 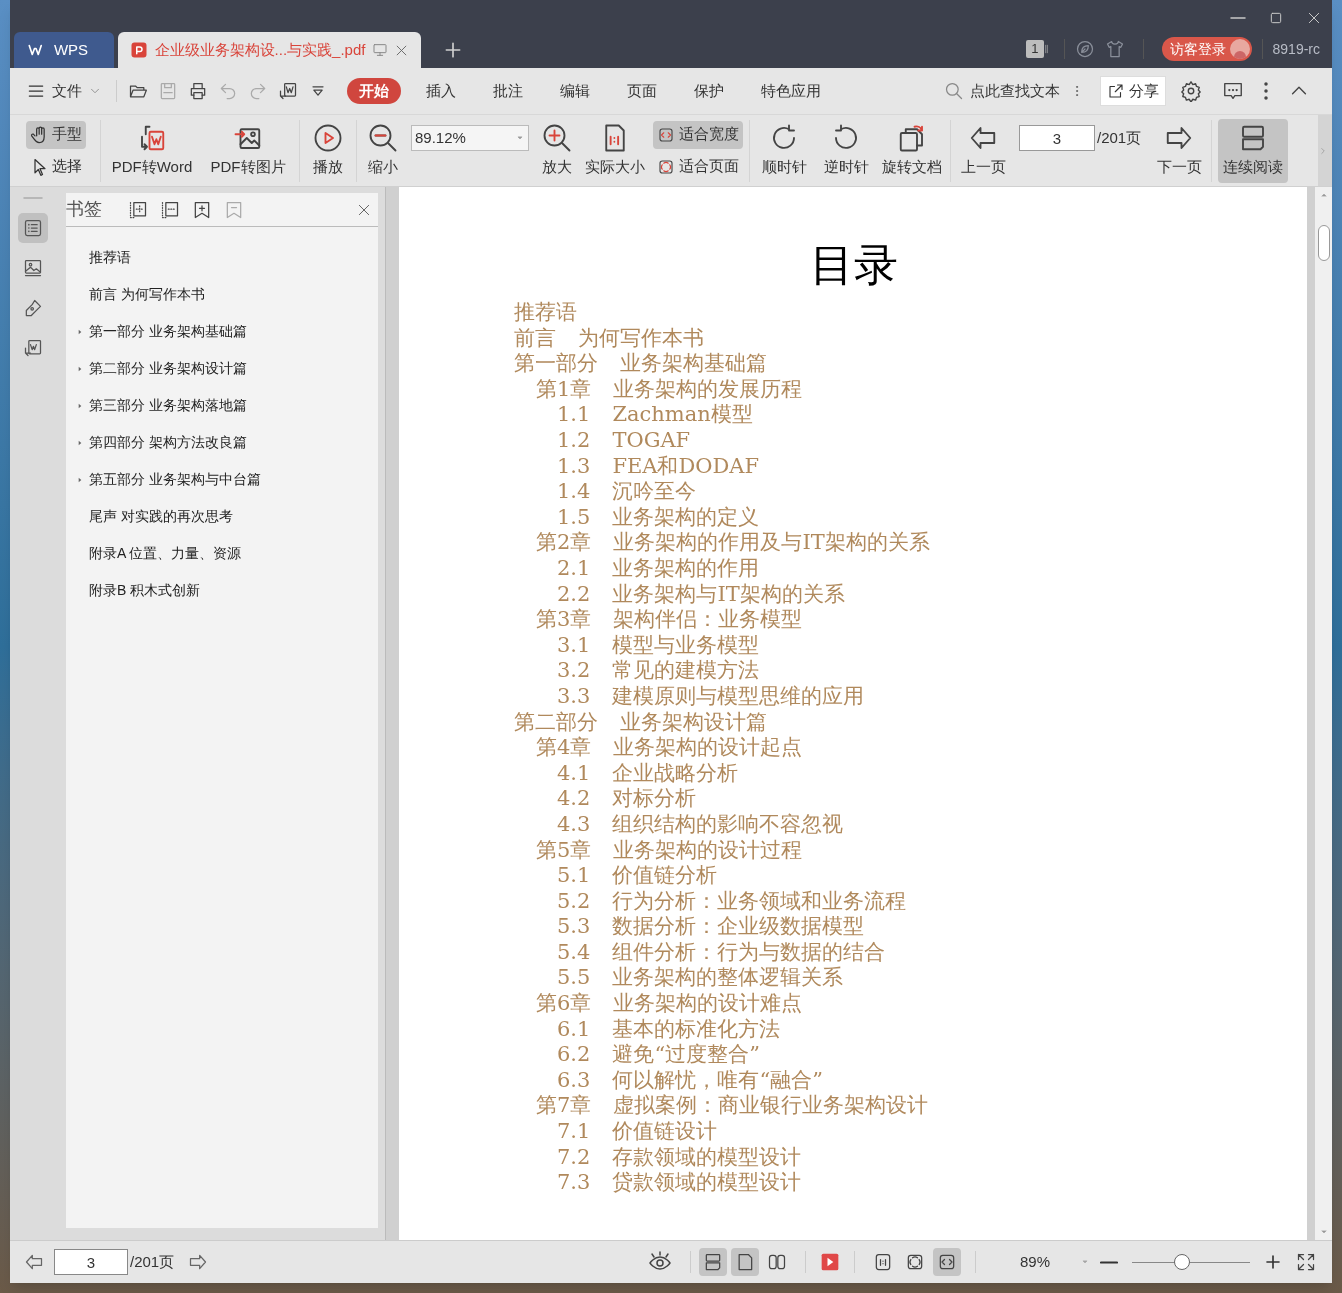 I want to click on mode-button: 手型, so click(x=56, y=134).